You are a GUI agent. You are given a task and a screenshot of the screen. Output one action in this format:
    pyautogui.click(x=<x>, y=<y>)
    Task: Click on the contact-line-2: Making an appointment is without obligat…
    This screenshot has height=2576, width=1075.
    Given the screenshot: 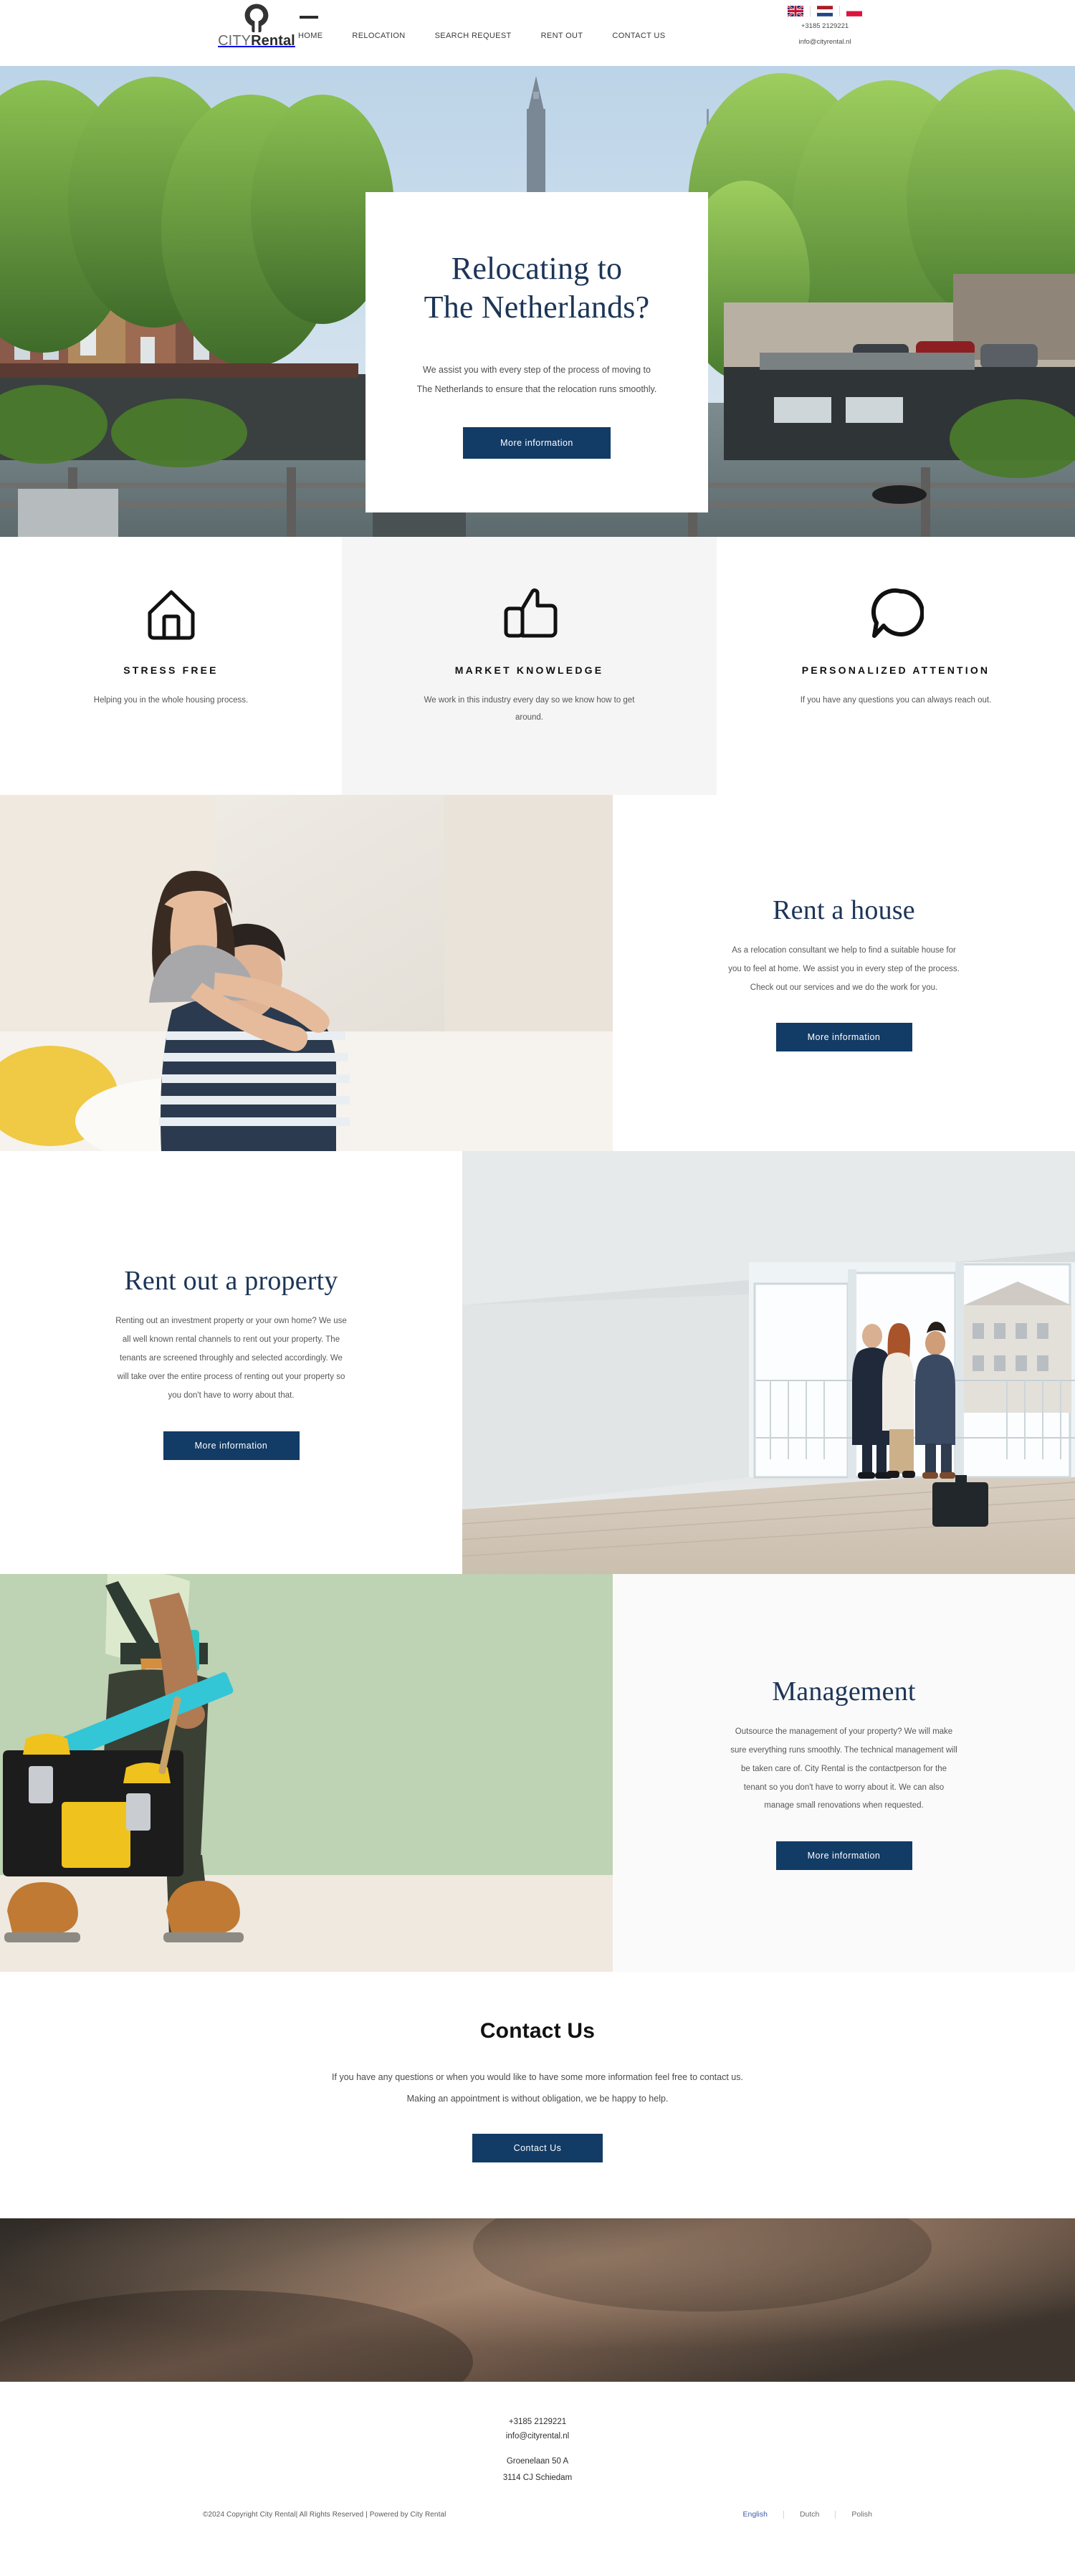 What is the action you would take?
    pyautogui.click(x=537, y=2099)
    